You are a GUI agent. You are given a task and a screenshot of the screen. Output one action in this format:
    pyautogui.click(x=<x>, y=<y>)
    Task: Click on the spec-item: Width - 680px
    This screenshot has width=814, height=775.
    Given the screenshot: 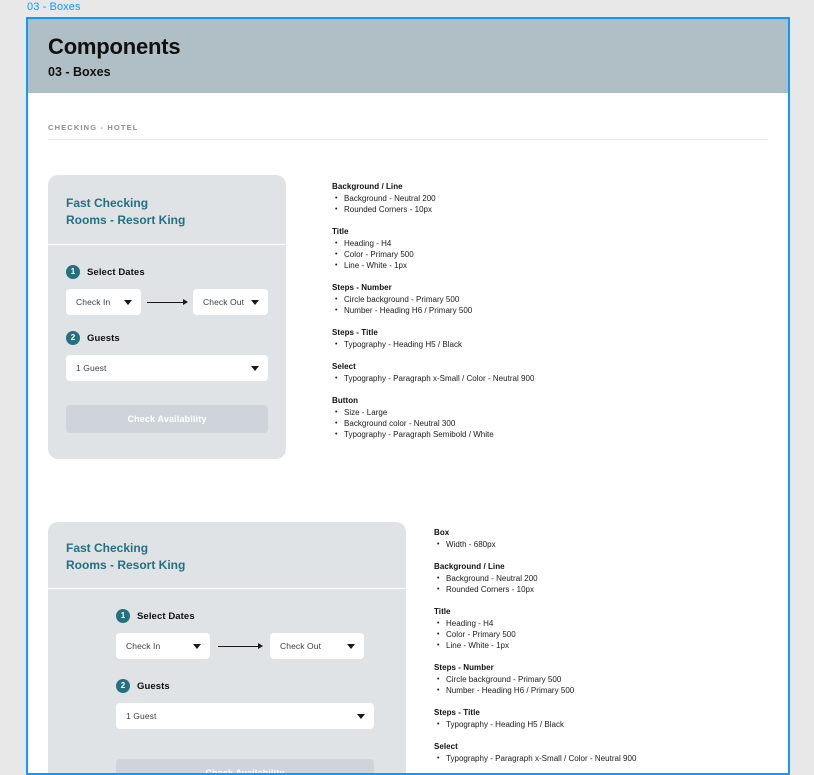 What is the action you would take?
    pyautogui.click(x=601, y=544)
    